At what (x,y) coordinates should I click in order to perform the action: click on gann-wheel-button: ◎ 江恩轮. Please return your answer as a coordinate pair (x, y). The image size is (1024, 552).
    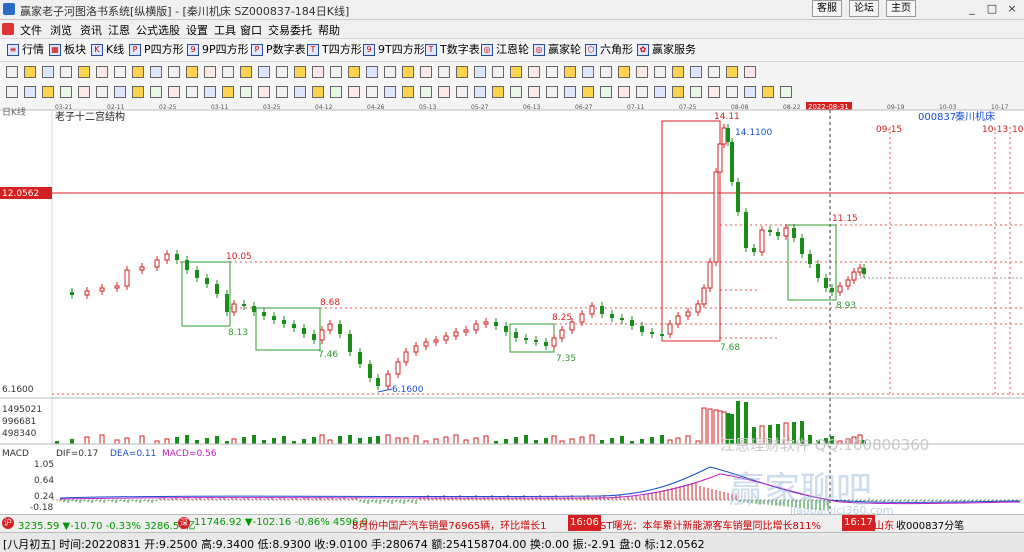
    Looking at the image, I should click on (504, 50).